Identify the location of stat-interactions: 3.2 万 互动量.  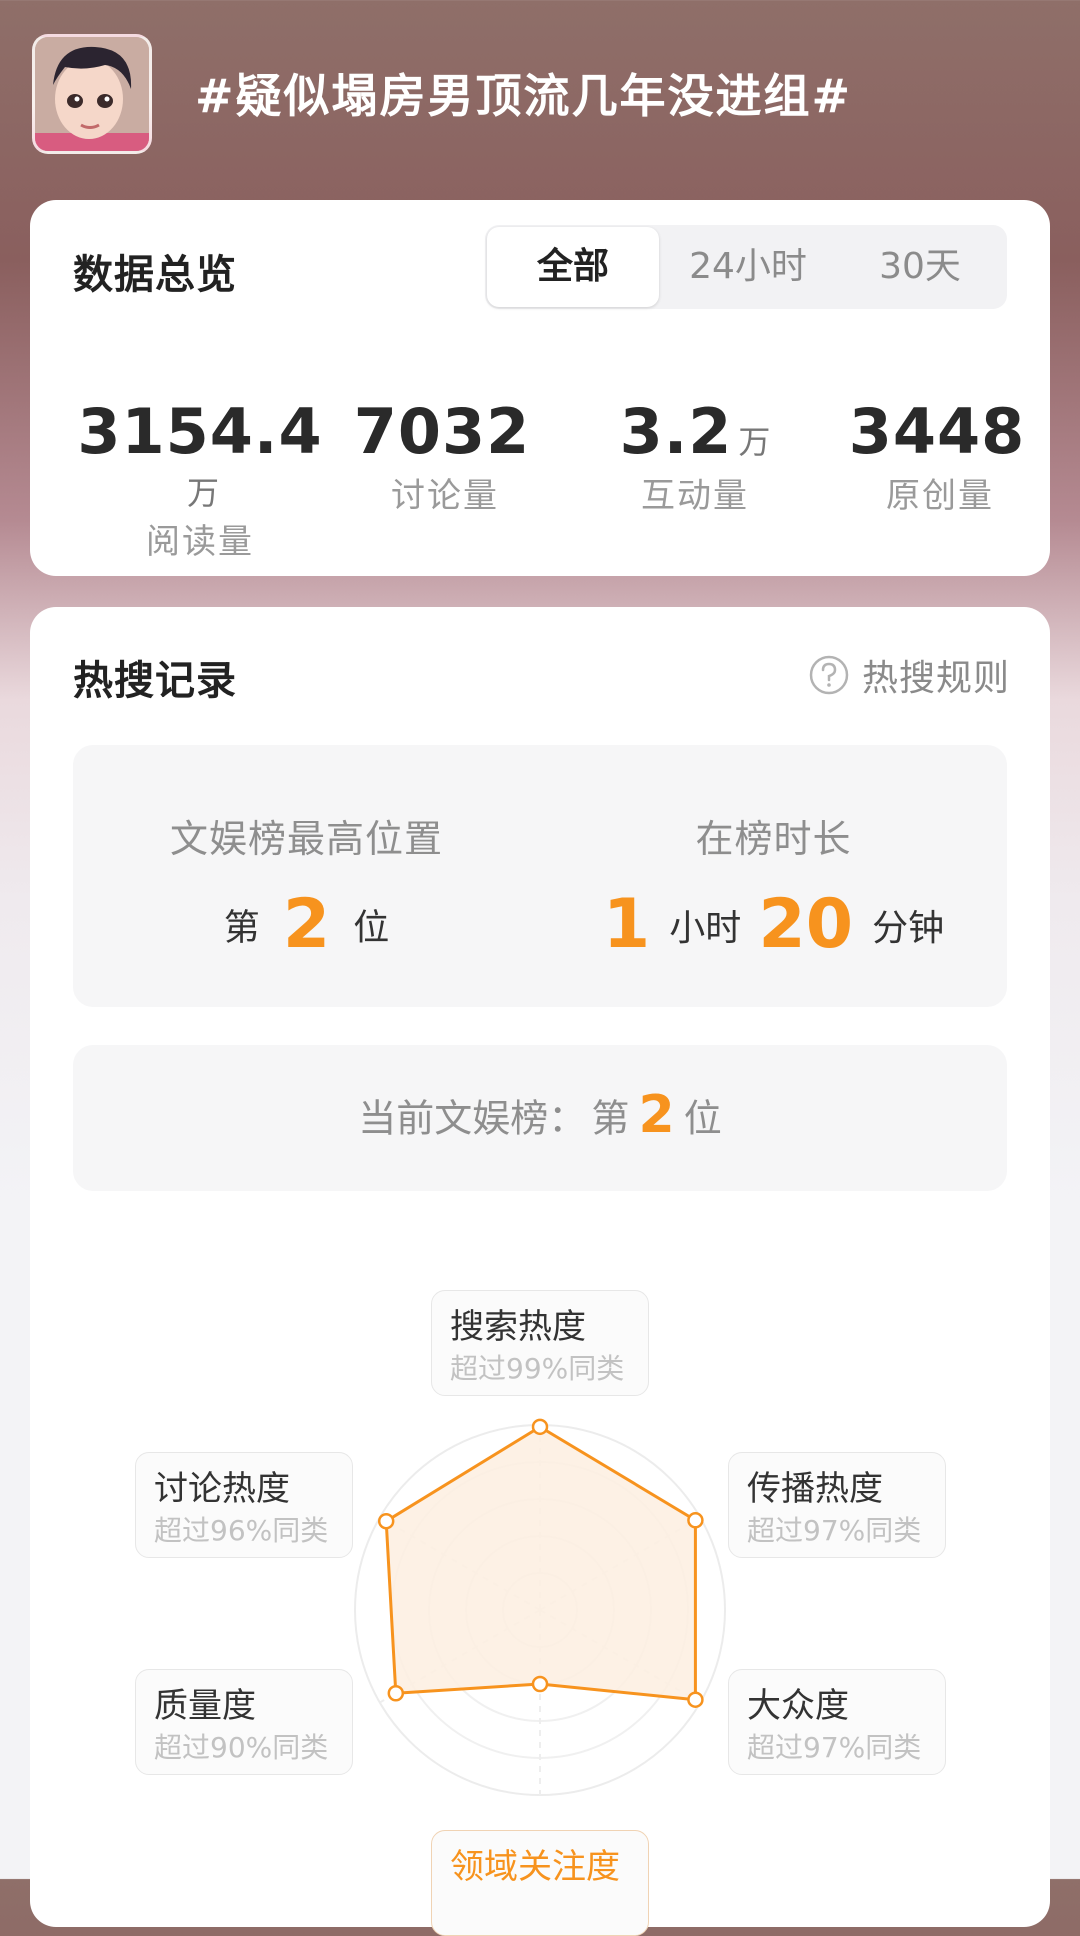
(695, 456).